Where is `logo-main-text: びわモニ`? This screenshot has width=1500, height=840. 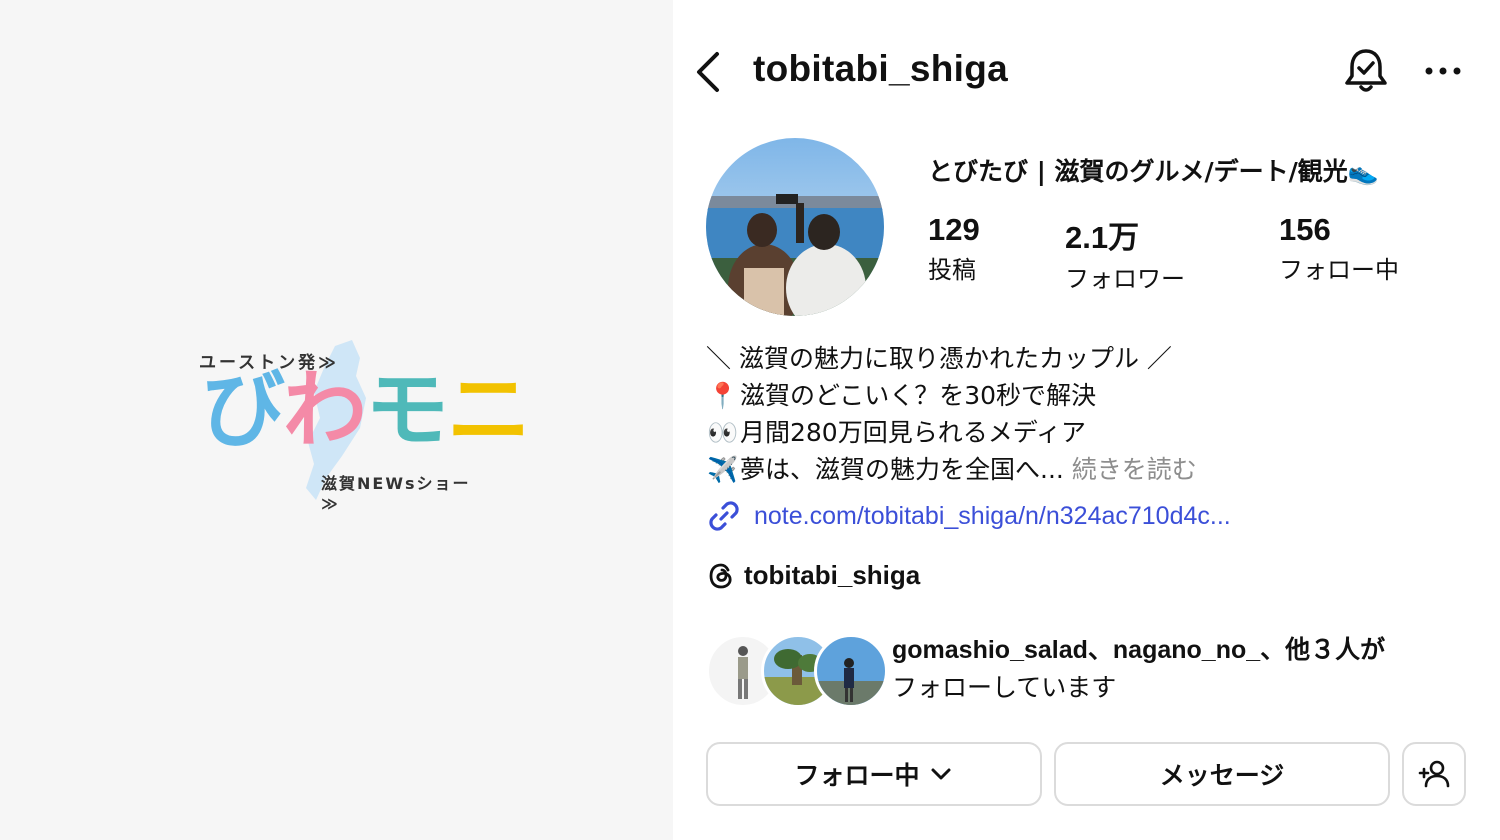 logo-main-text: びわモニ is located at coordinates (366, 410).